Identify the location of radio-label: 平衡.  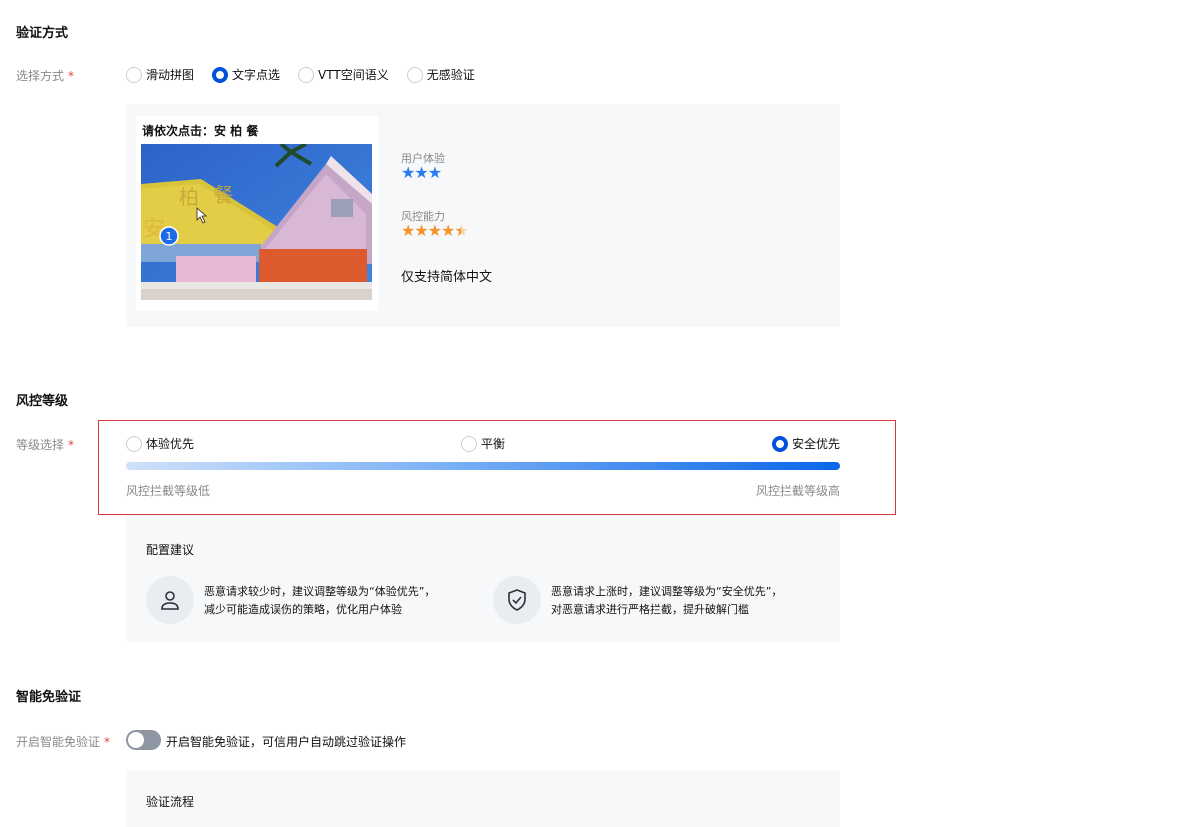
(493, 444).